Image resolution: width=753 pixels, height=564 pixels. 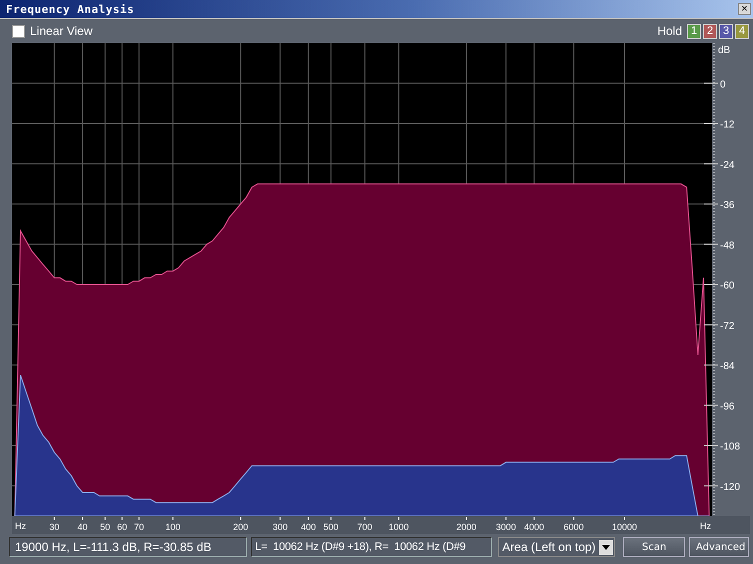 I want to click on close-button: ×, so click(x=744, y=9).